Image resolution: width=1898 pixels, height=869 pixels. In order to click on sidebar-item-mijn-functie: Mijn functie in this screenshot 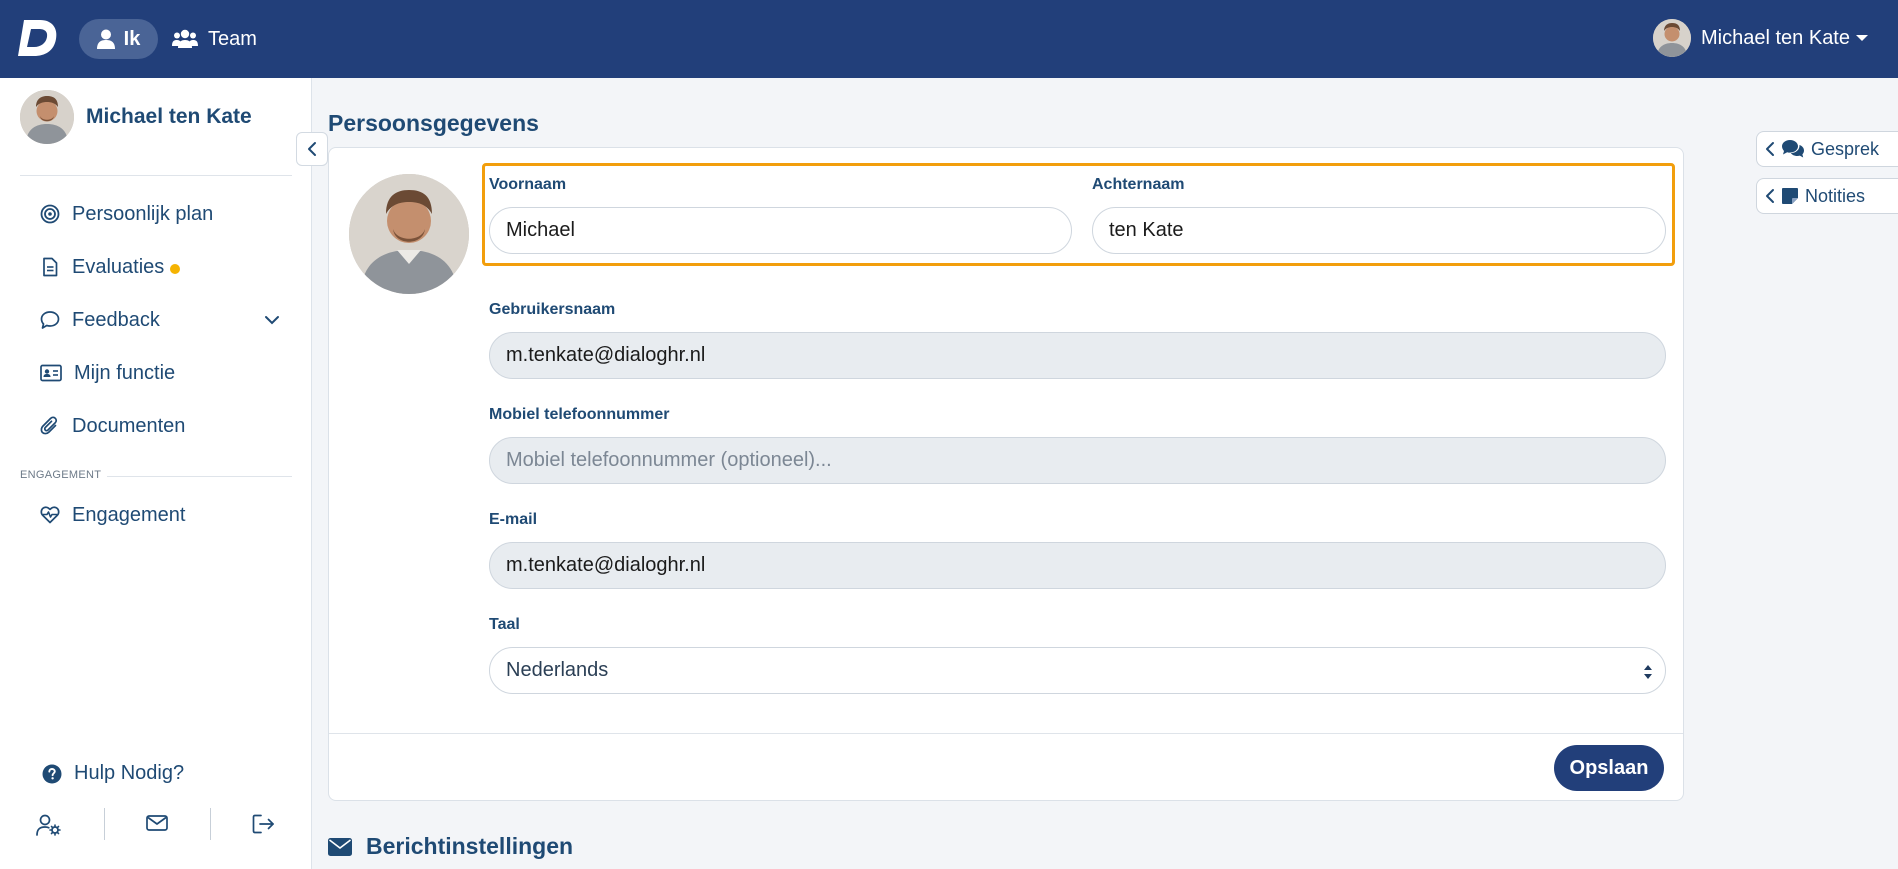, I will do `click(160, 373)`.